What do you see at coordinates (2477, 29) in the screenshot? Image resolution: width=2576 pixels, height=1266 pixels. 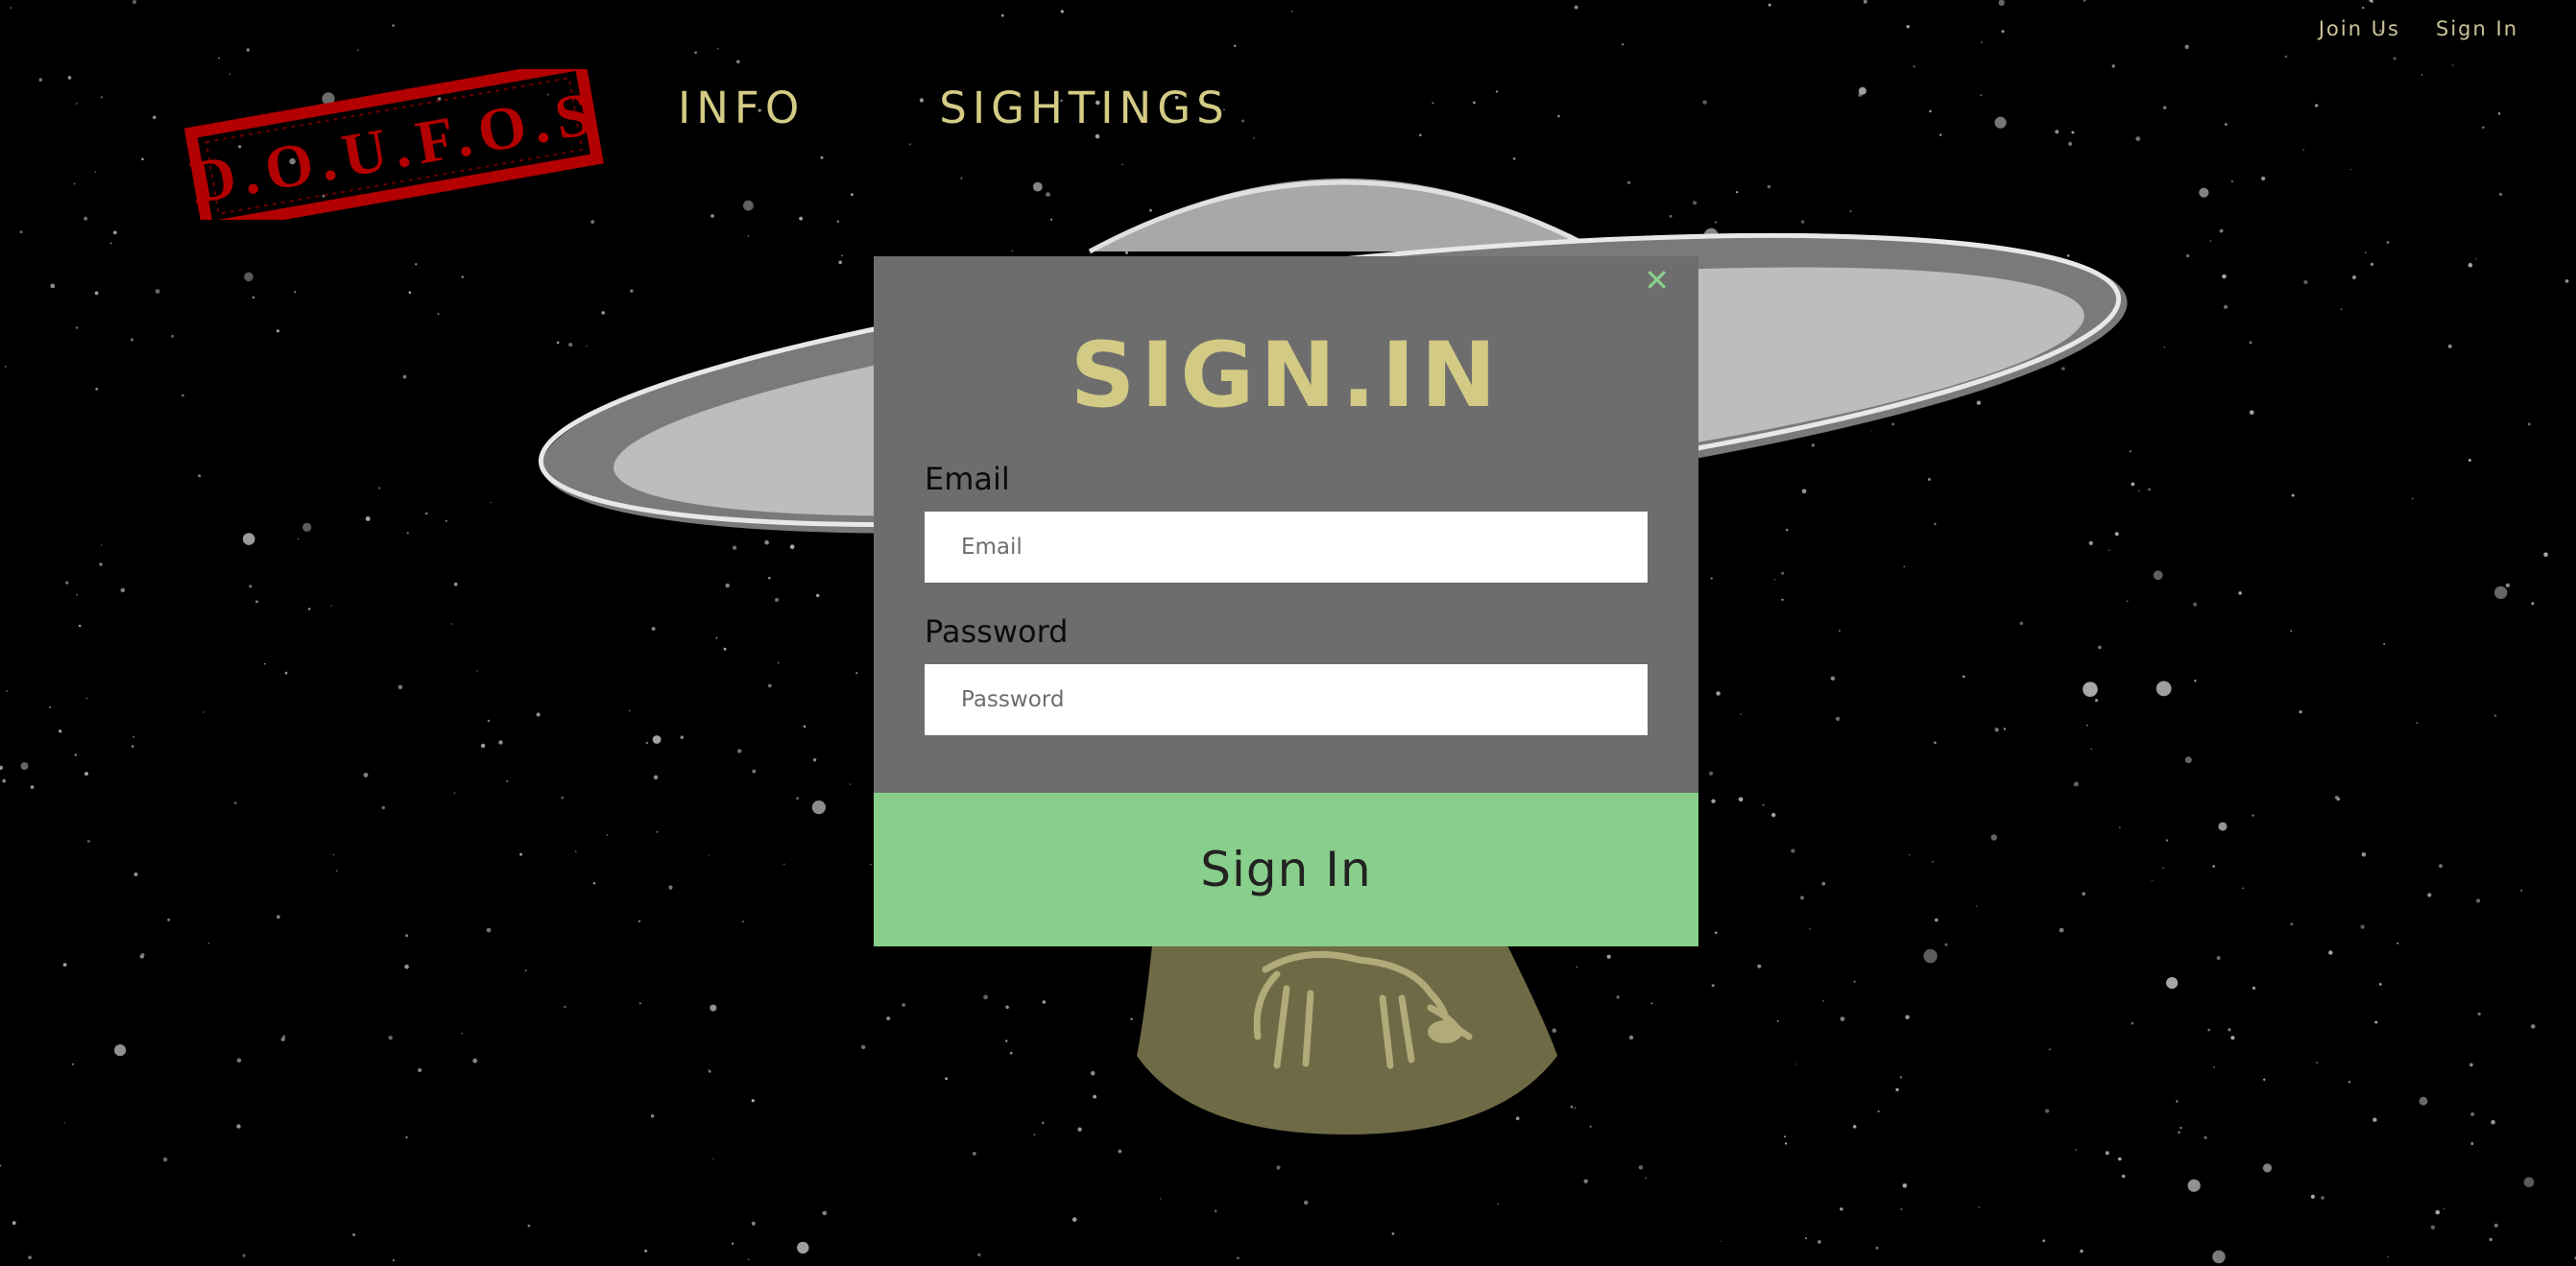 I see `sign-in-link: Sign In` at bounding box center [2477, 29].